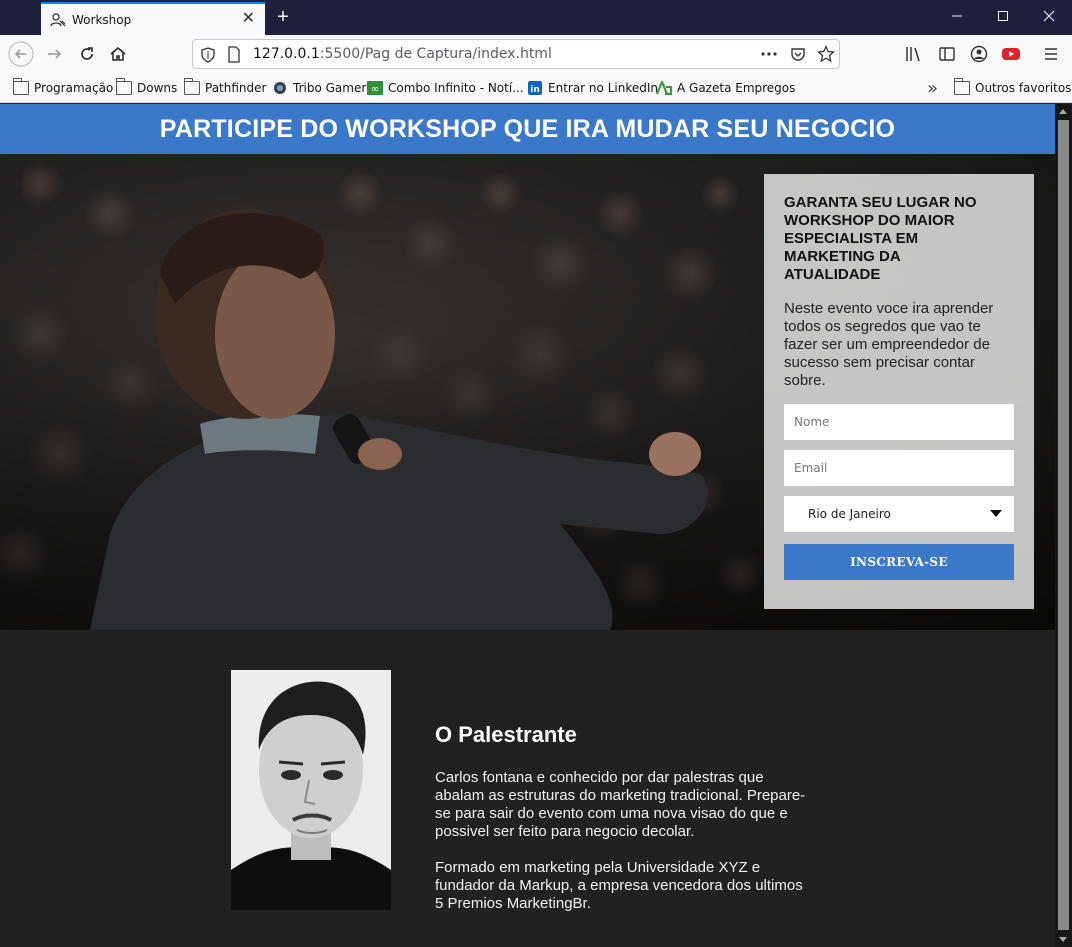  Describe the element at coordinates (74, 88) in the screenshot. I see `bookmark-label: Programação` at that location.